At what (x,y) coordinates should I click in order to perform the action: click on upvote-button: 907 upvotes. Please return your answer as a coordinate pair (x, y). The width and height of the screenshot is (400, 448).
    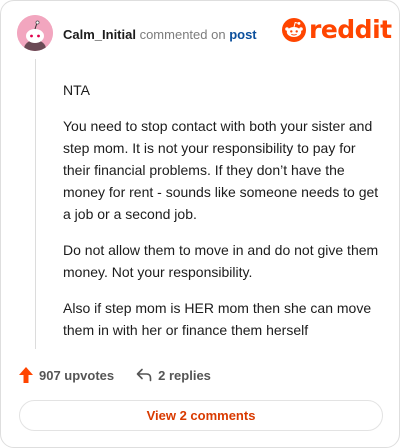
    Looking at the image, I should click on (66, 375).